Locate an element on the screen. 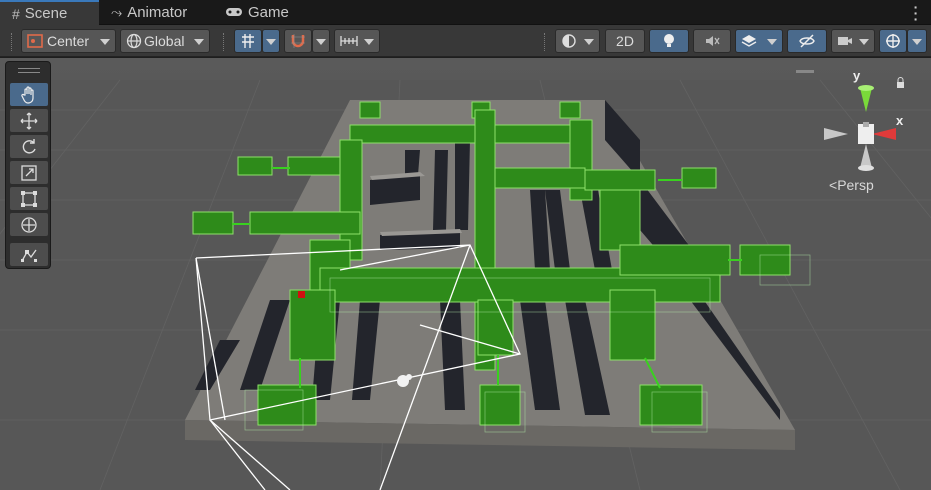 The width and height of the screenshot is (931, 490). neg-x-axis-cone is located at coordinates (836, 134).